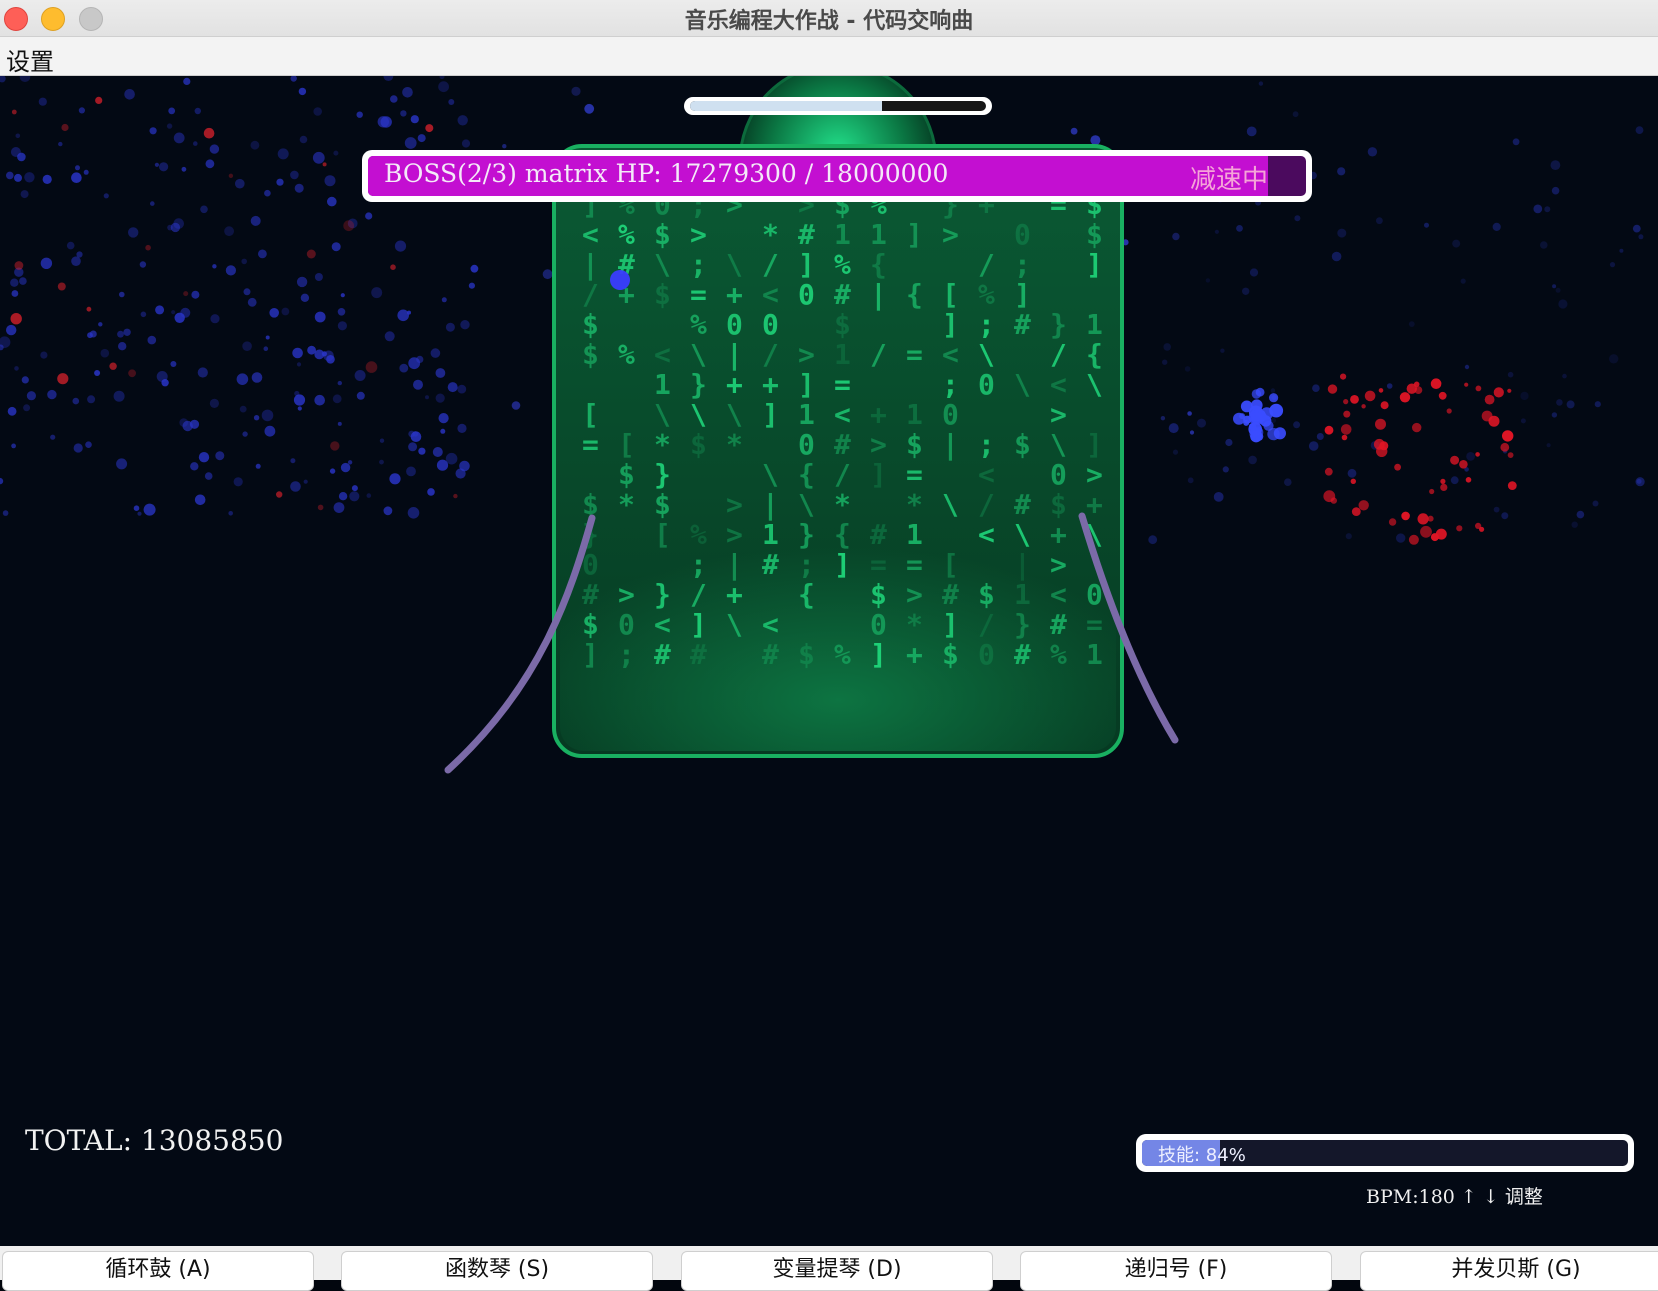 Image resolution: width=1658 pixels, height=1291 pixels. I want to click on matrix-glyph: #, so click(806, 234).